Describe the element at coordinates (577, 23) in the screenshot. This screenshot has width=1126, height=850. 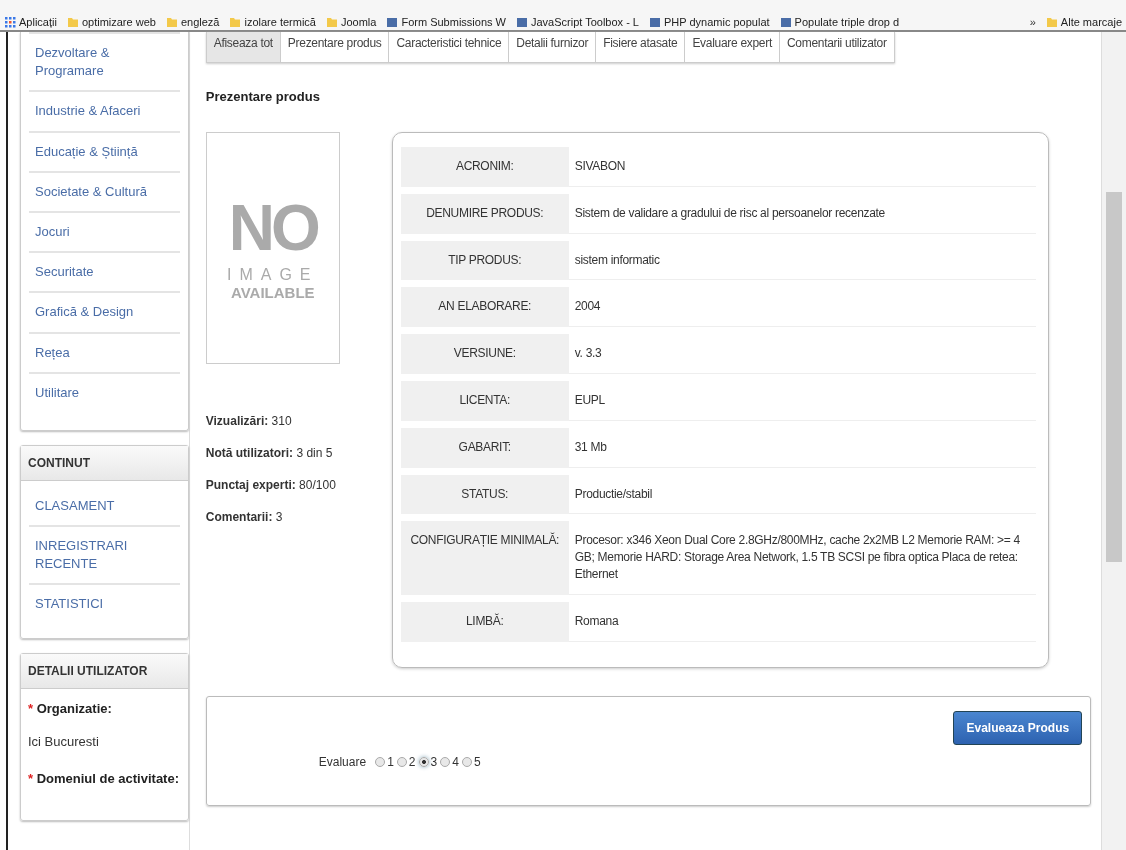
I see `bookmark: JavaScript Toolbox - L` at that location.